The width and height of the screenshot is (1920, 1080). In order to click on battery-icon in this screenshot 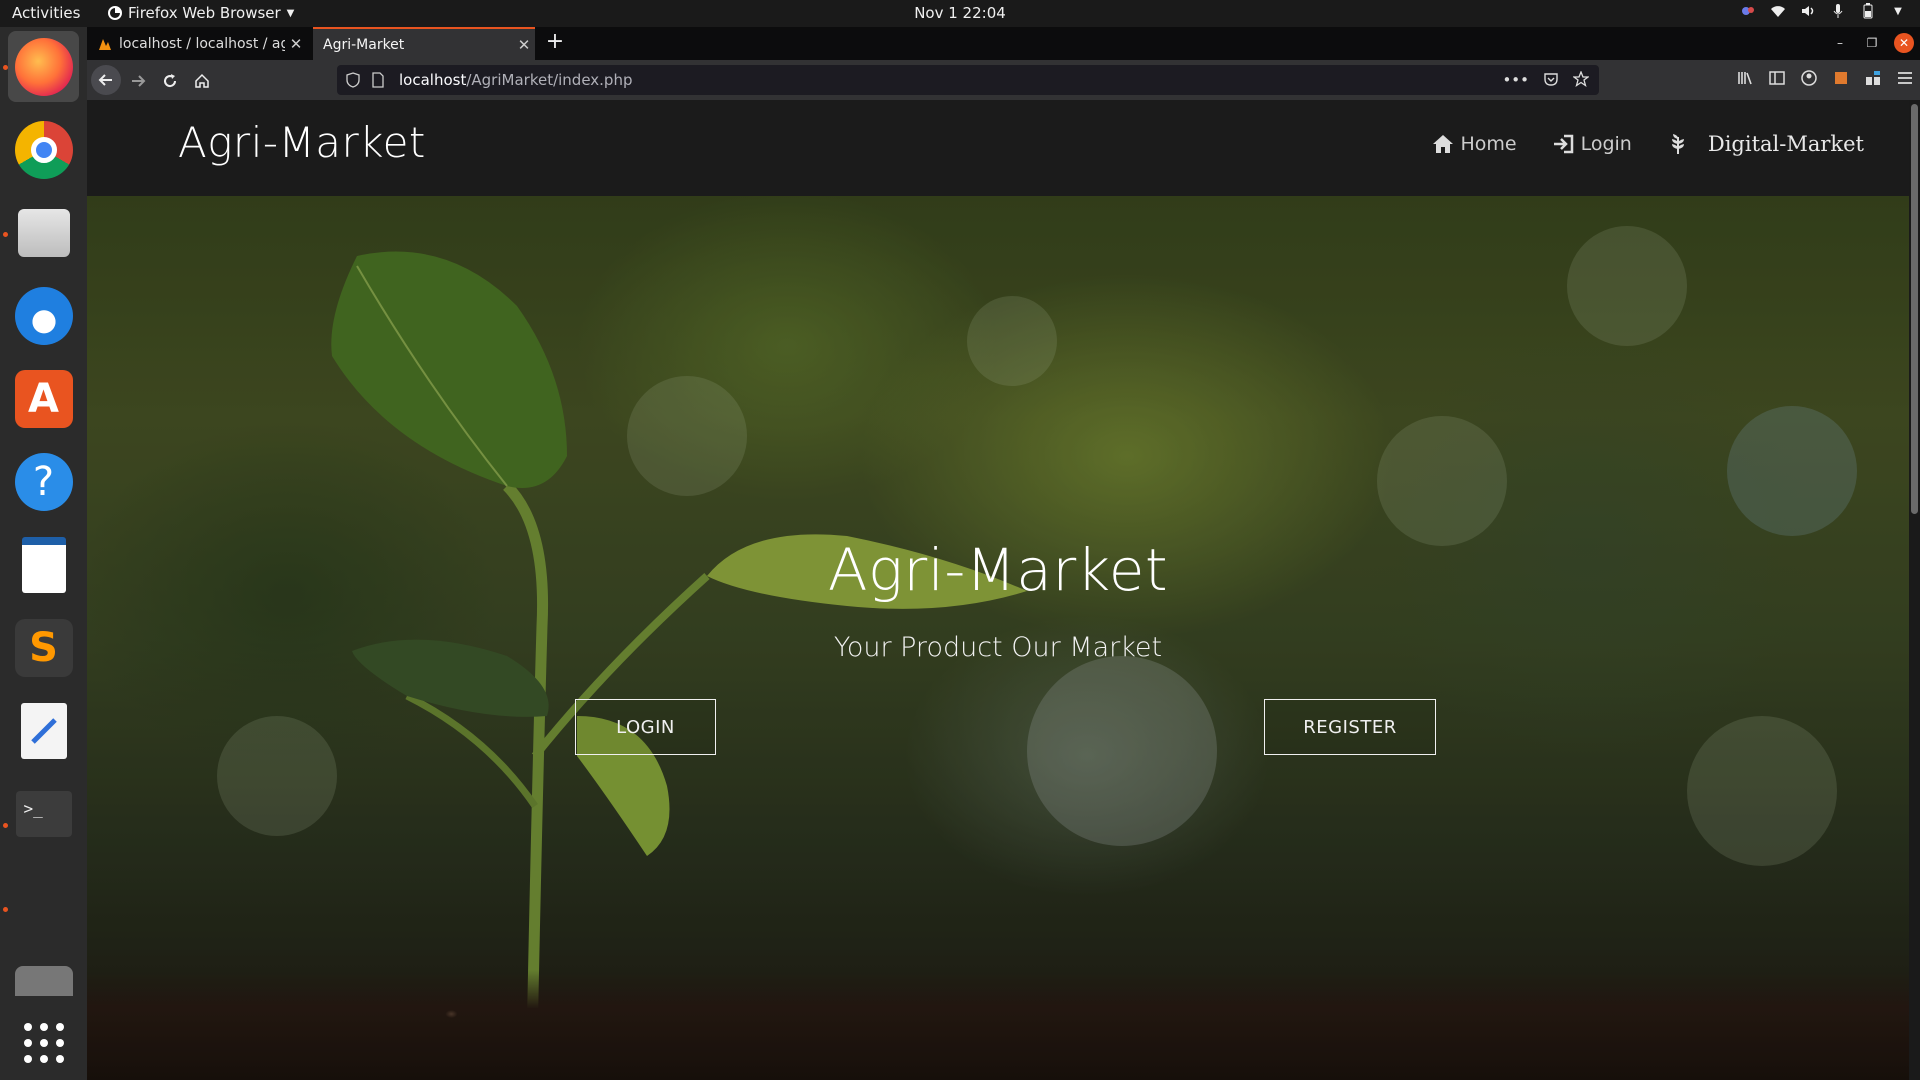, I will do `click(1868, 11)`.